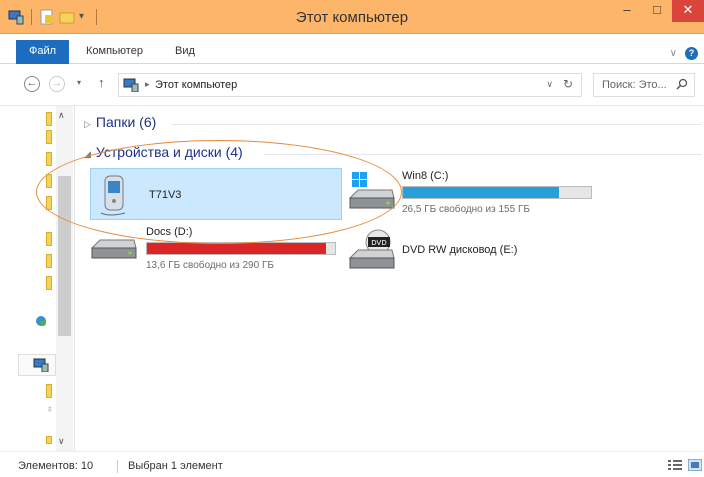  I want to click on status-divider, so click(117, 466).